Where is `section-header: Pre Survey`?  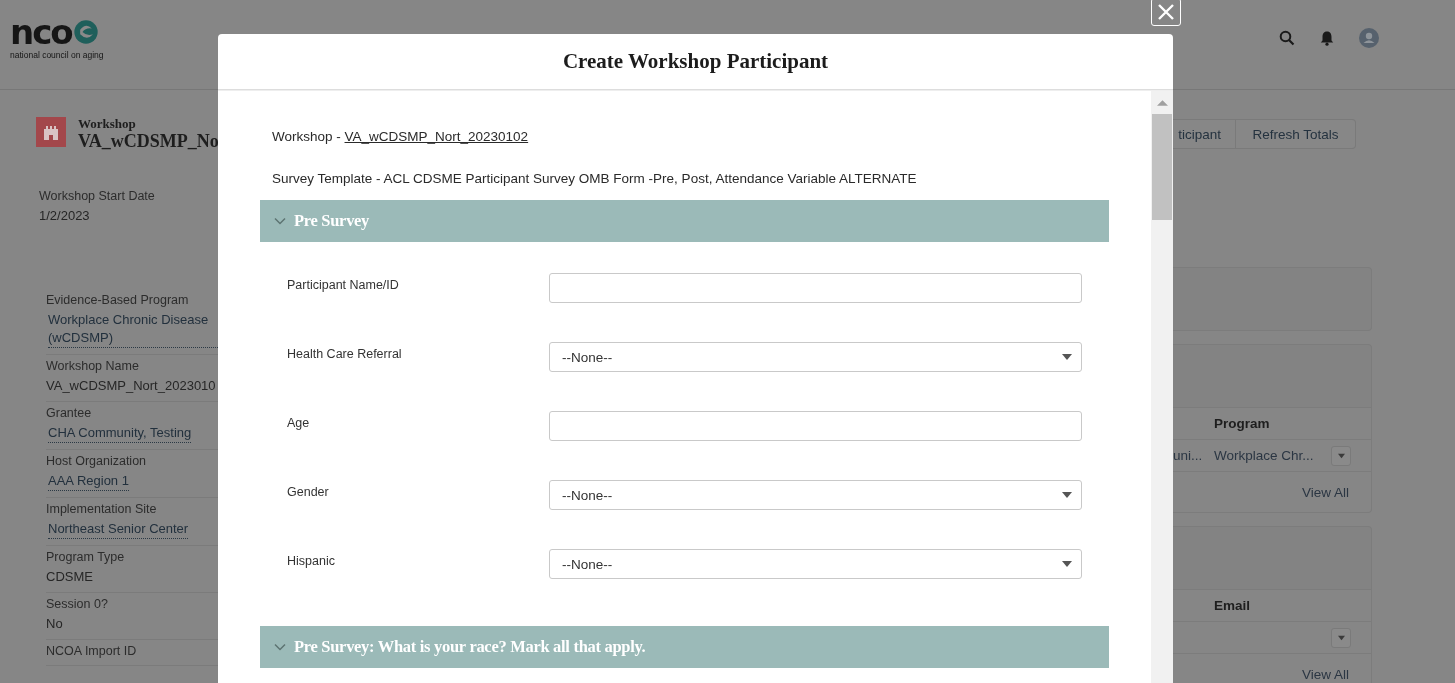
section-header: Pre Survey is located at coordinates (684, 221).